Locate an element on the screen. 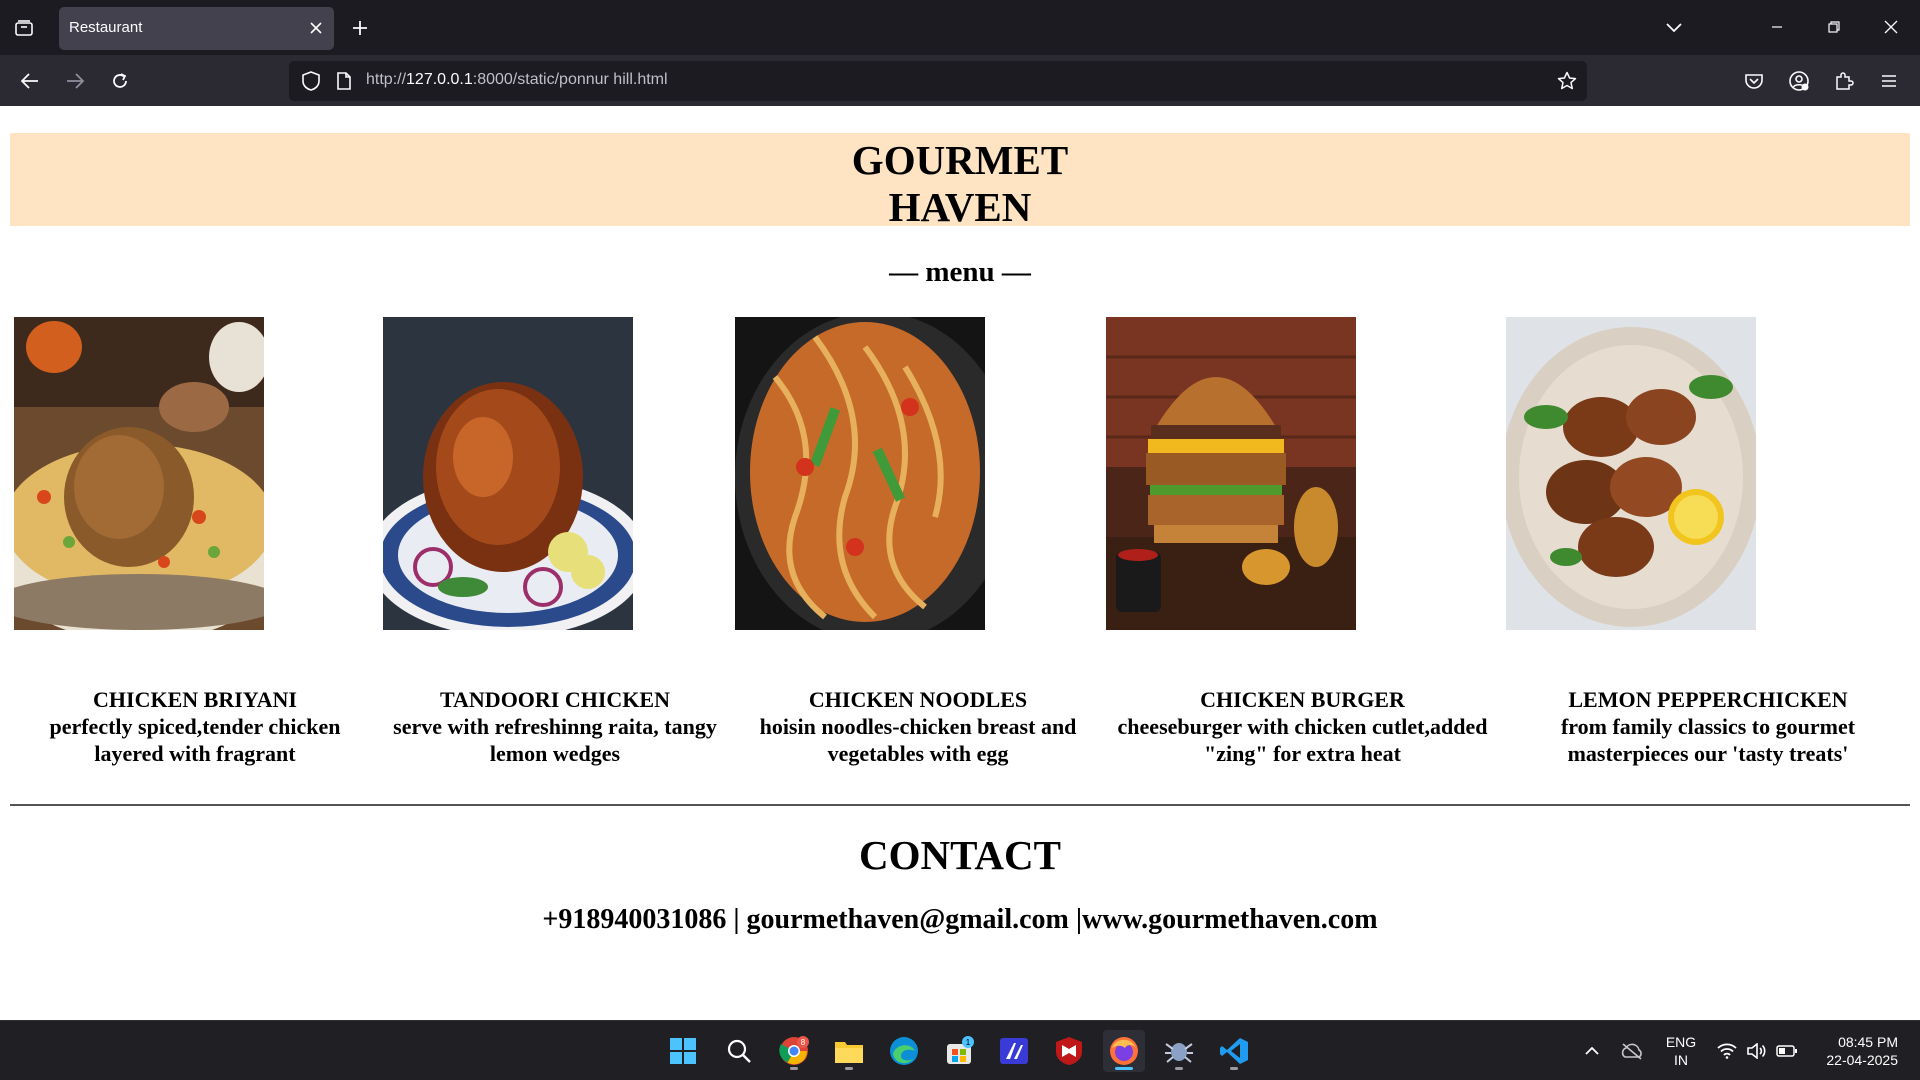 The width and height of the screenshot is (1920, 1080). forward-button is located at coordinates (75, 81).